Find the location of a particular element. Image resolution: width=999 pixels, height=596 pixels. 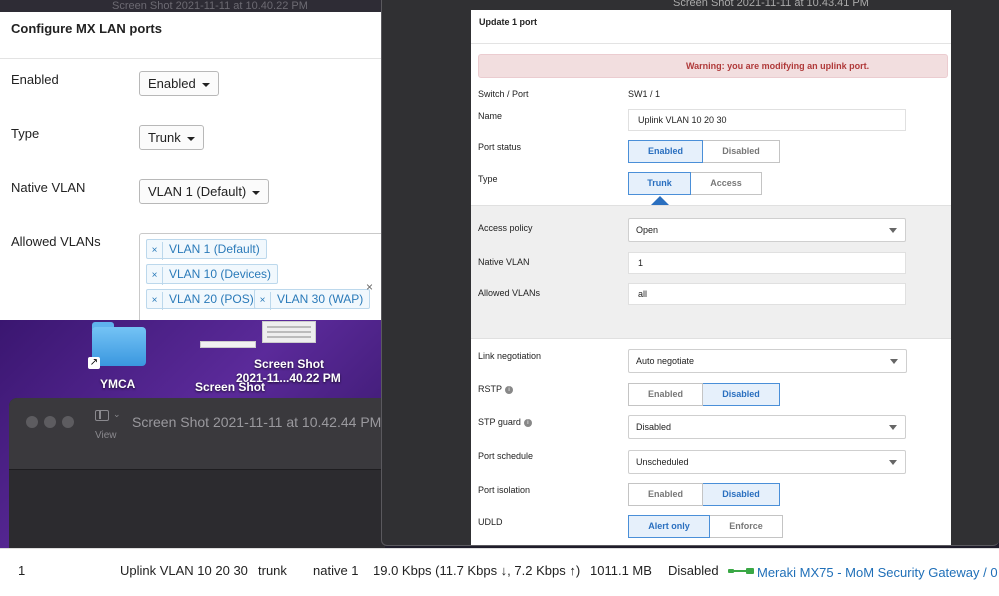

minimize-window-button is located at coordinates (50, 422).